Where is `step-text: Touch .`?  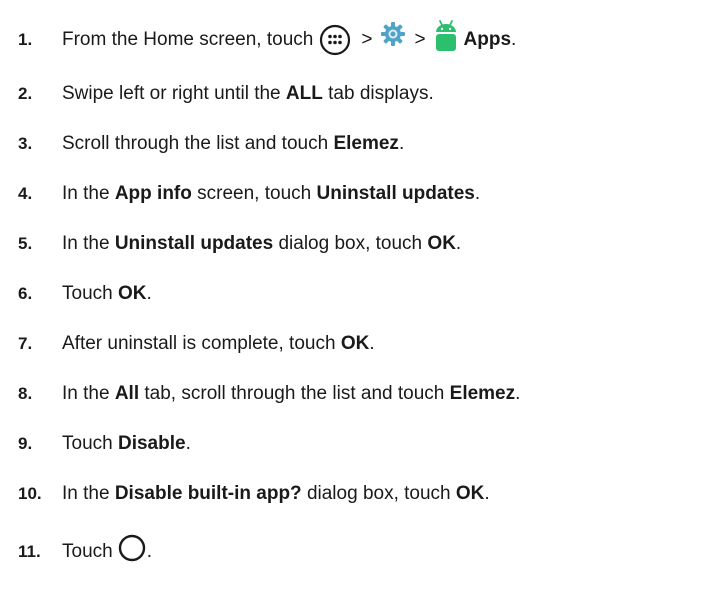
step-text: Touch . is located at coordinates (107, 550).